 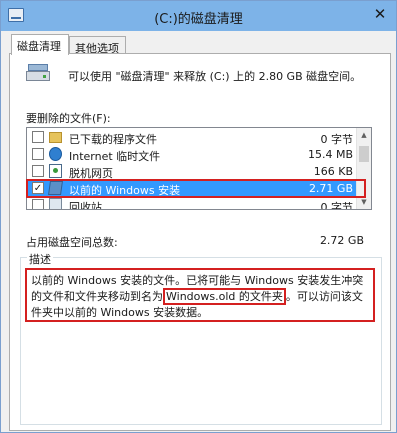 What do you see at coordinates (192, 137) in the screenshot?
I see `list-item: 已下载的程序文件 0 字节` at bounding box center [192, 137].